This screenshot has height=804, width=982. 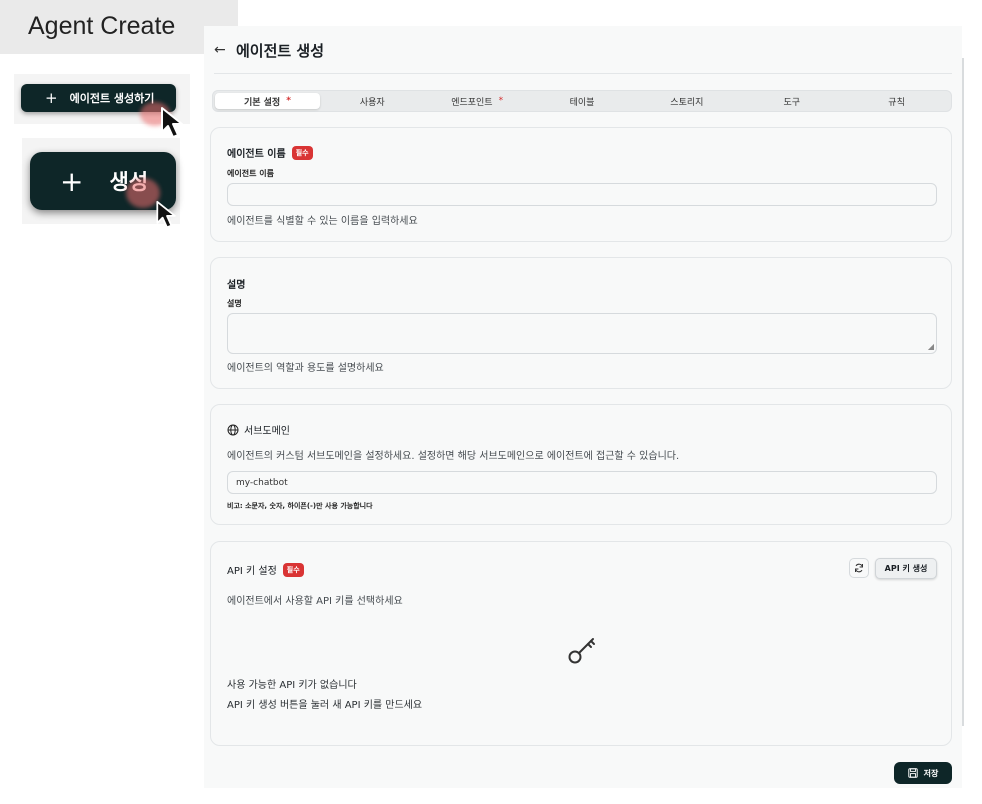 I want to click on empty-state-title: 사용 가능한 API 키가 없습니다, so click(x=292, y=685).